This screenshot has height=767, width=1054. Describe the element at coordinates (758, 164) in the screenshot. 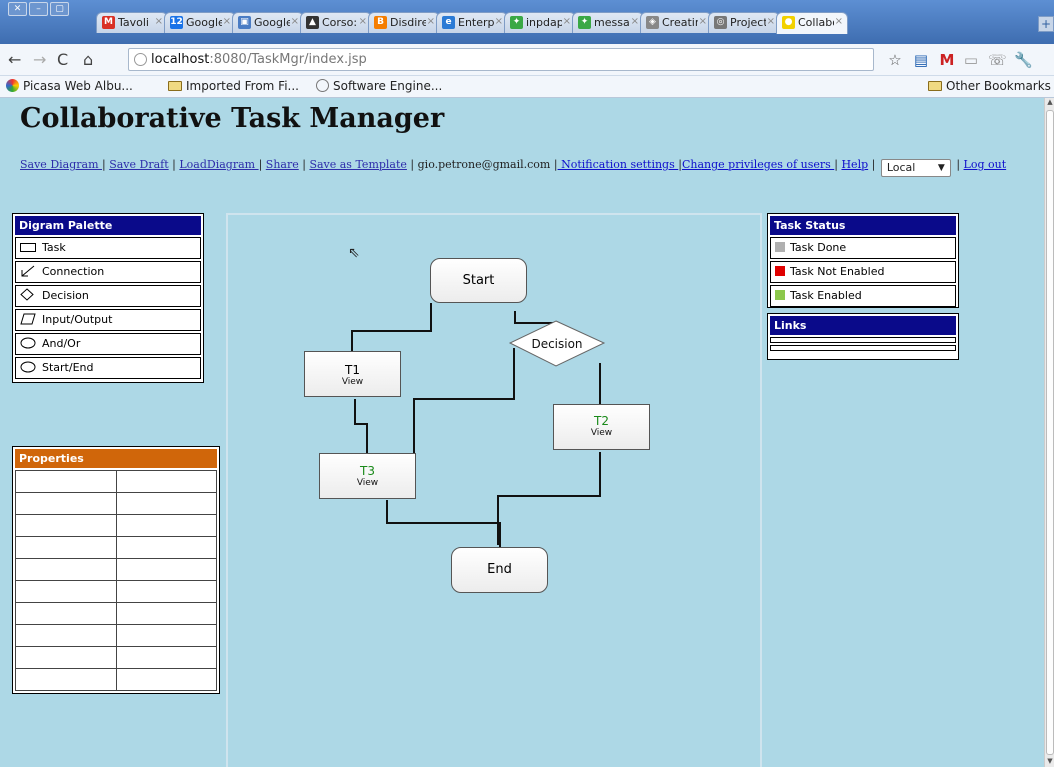

I see `change-privileges-link: Change privileges of users` at that location.